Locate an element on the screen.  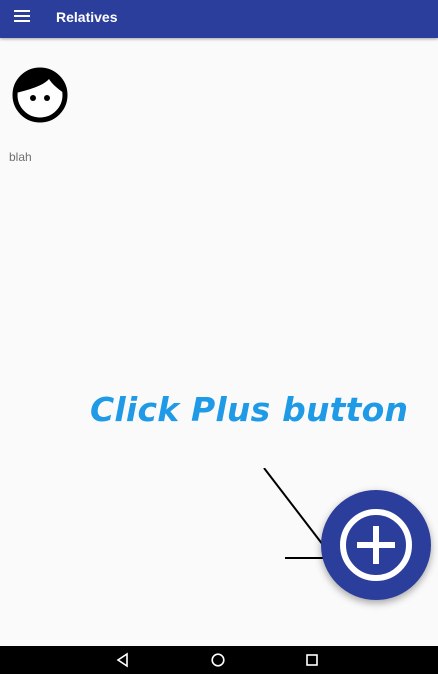
hamburger-menu-icon is located at coordinates (22, 16).